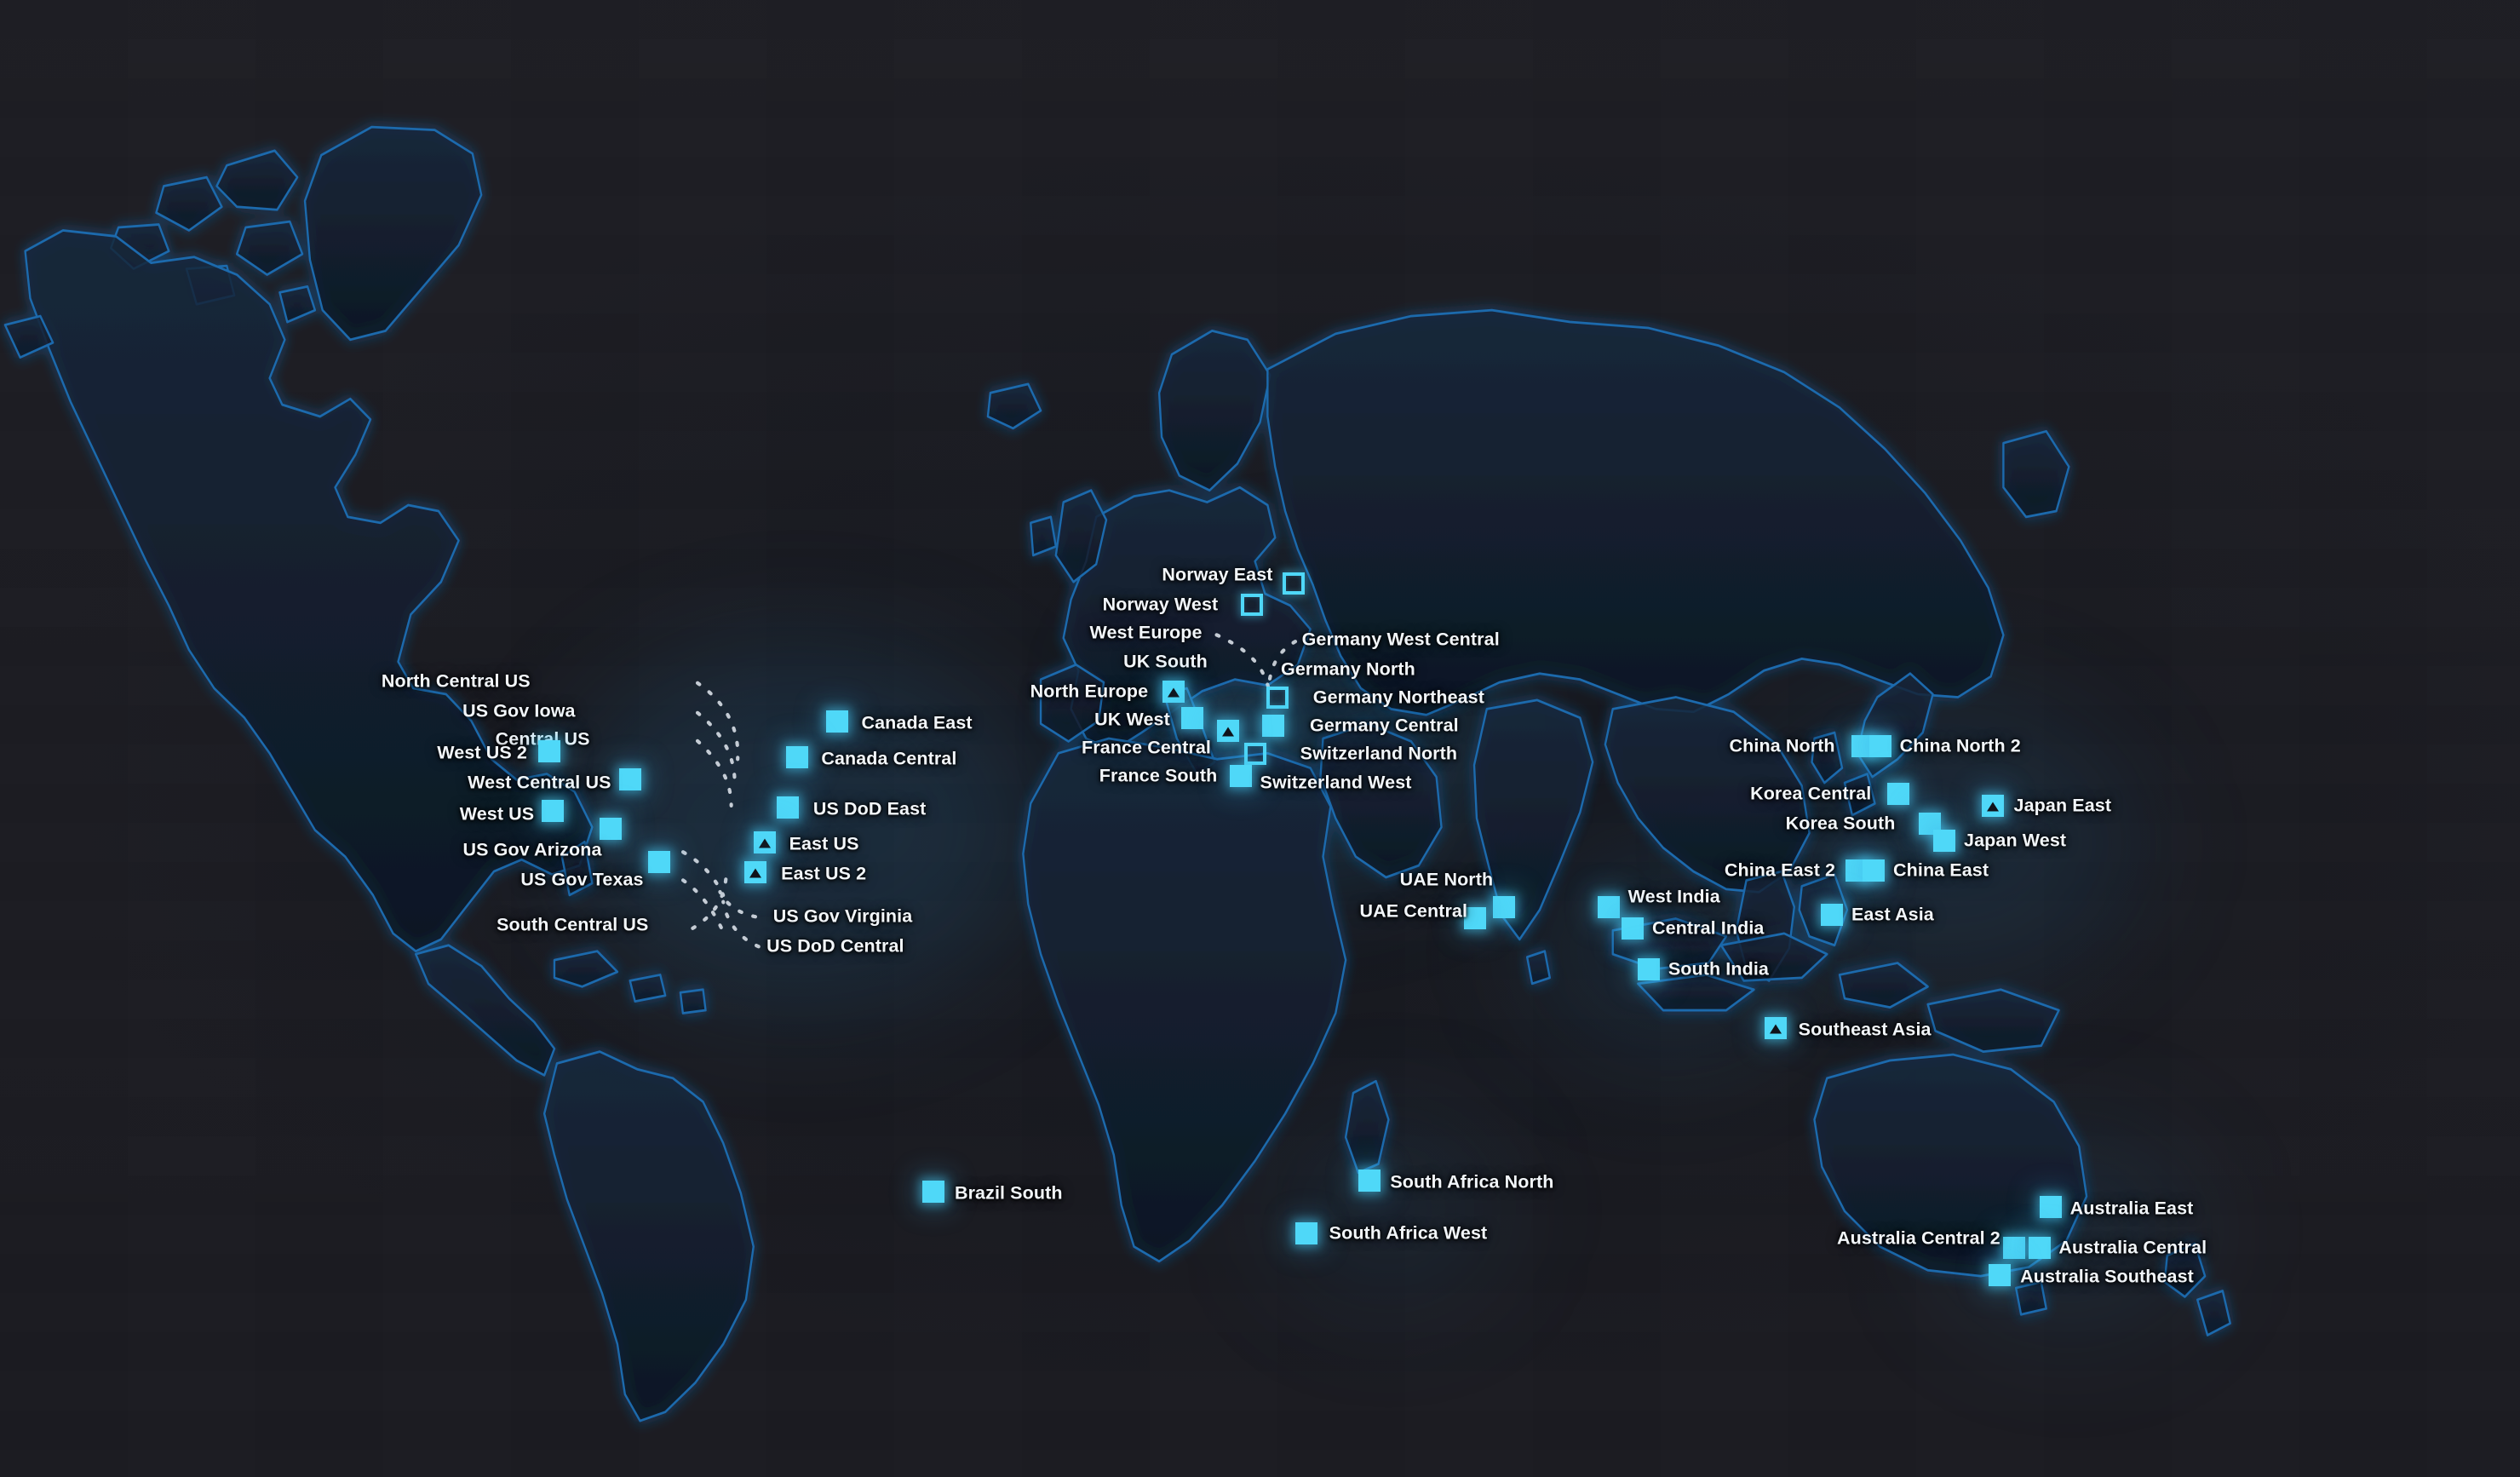 This screenshot has height=1477, width=2520. What do you see at coordinates (870, 809) in the screenshot?
I see `region-label-us-dod-east: US DoD East` at bounding box center [870, 809].